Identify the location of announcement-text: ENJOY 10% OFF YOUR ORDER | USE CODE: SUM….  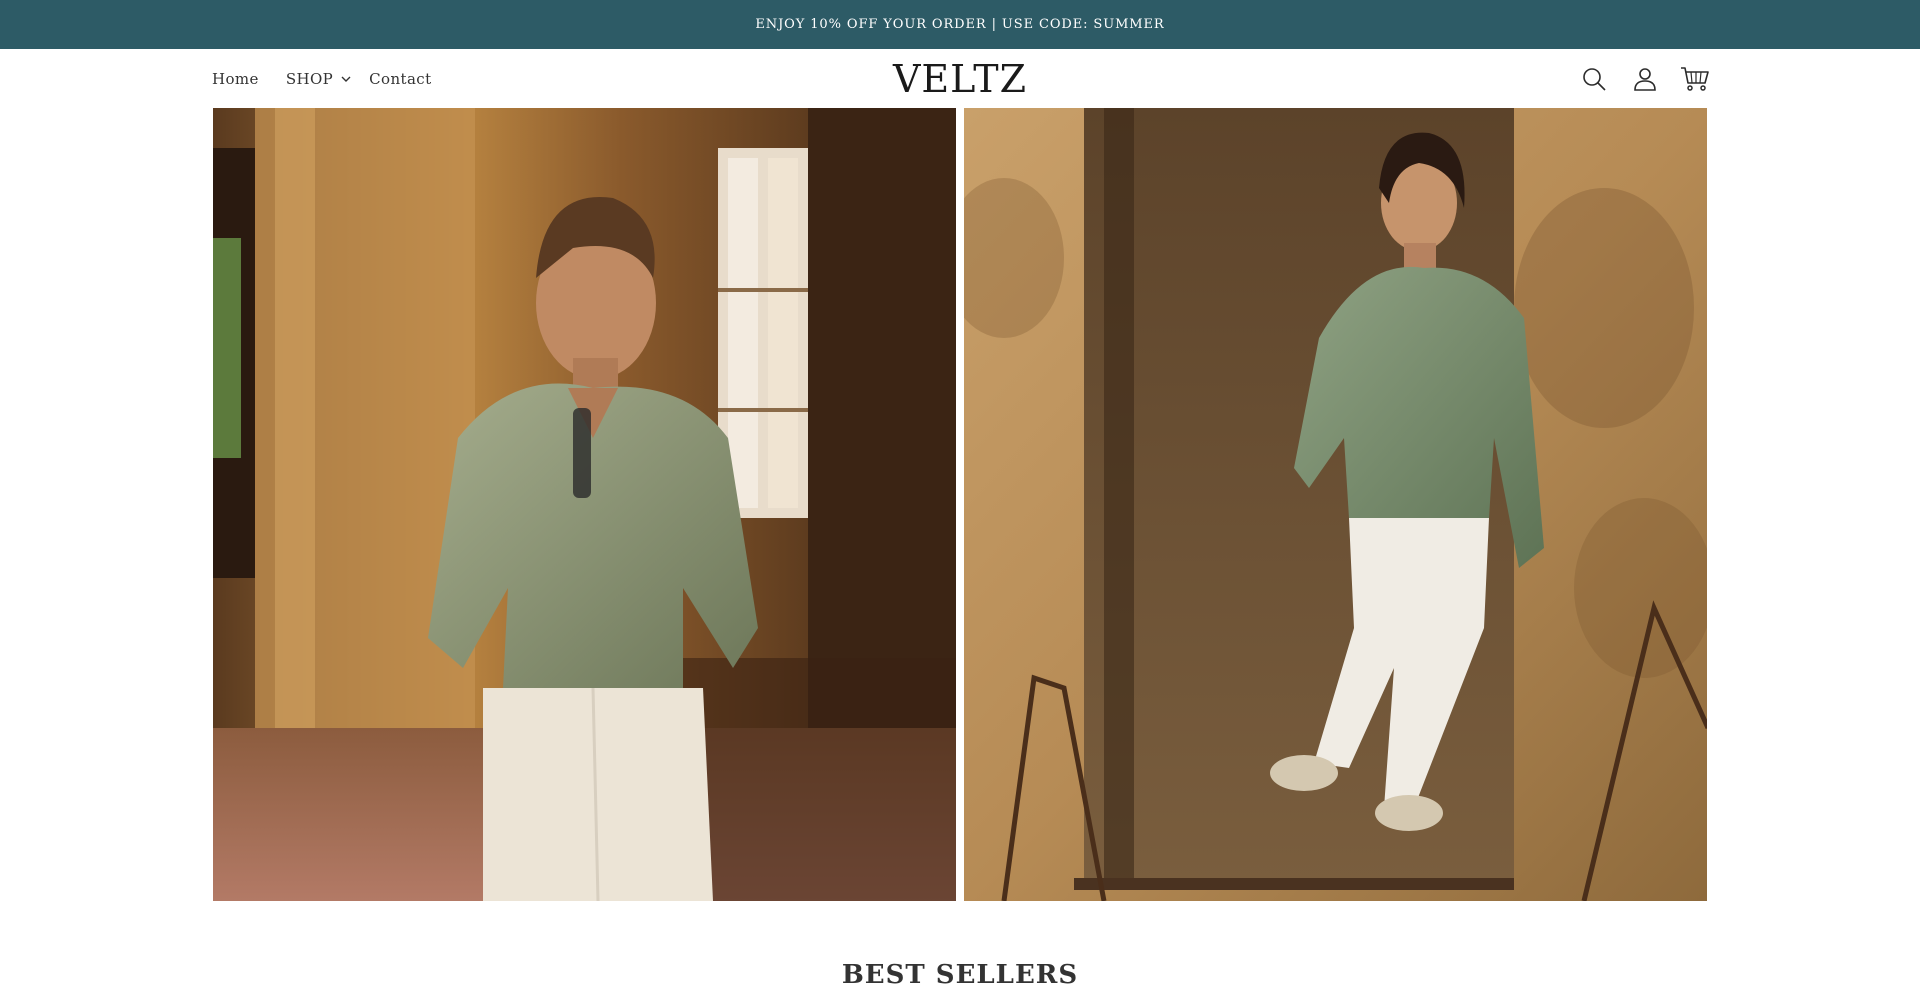
(960, 24).